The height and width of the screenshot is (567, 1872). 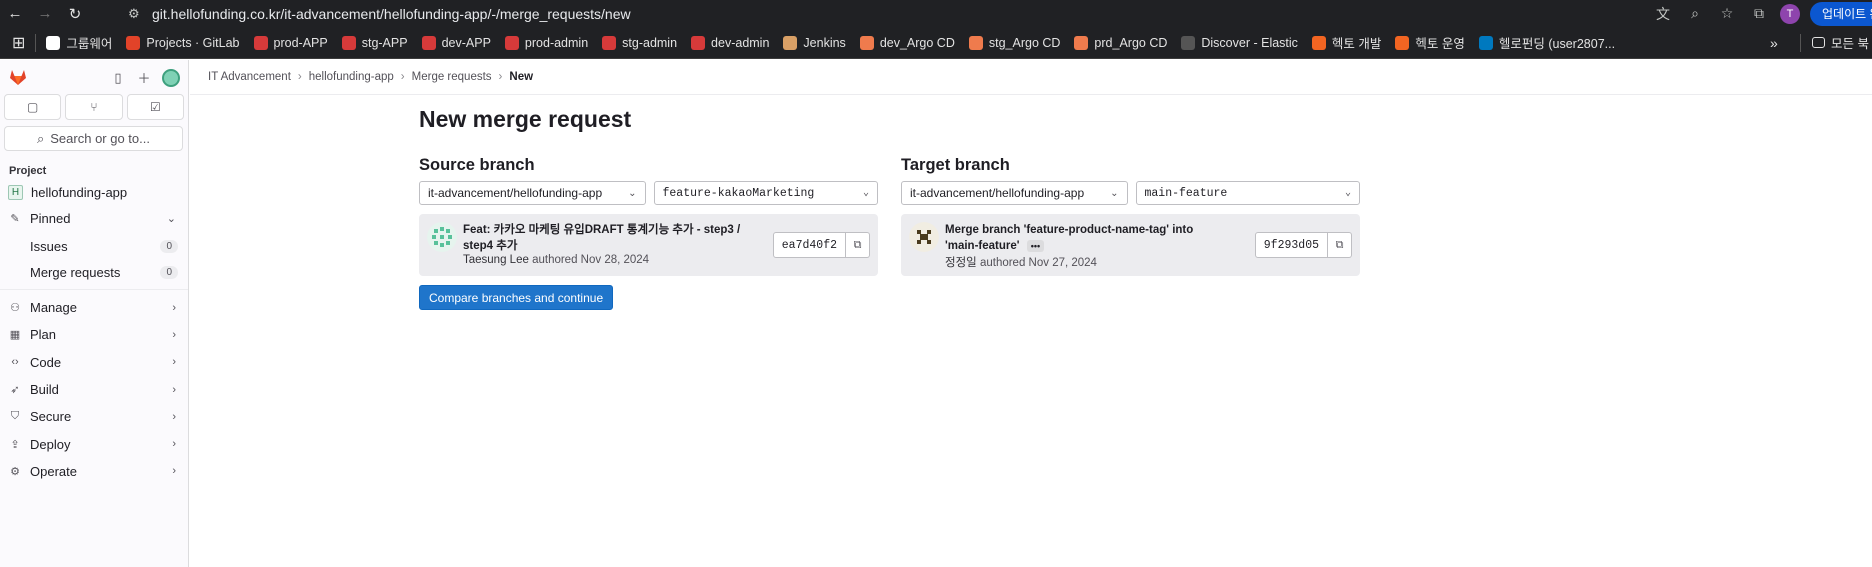 I want to click on compare-branches-button: Compare branches and continue, so click(x=516, y=297).